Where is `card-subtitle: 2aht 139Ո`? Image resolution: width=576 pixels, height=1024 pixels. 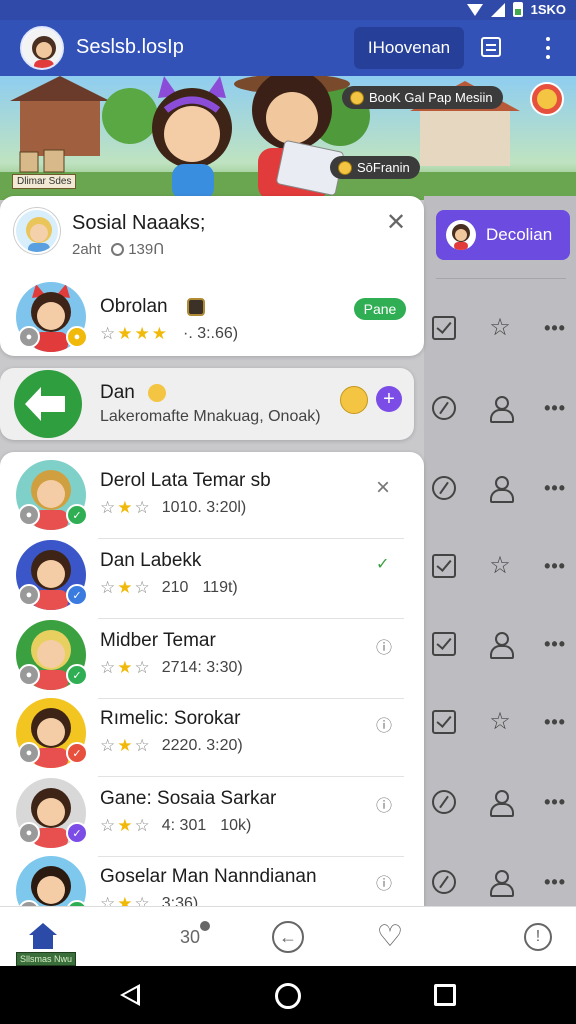
card-subtitle: 2aht 139Ո is located at coordinates (118, 249).